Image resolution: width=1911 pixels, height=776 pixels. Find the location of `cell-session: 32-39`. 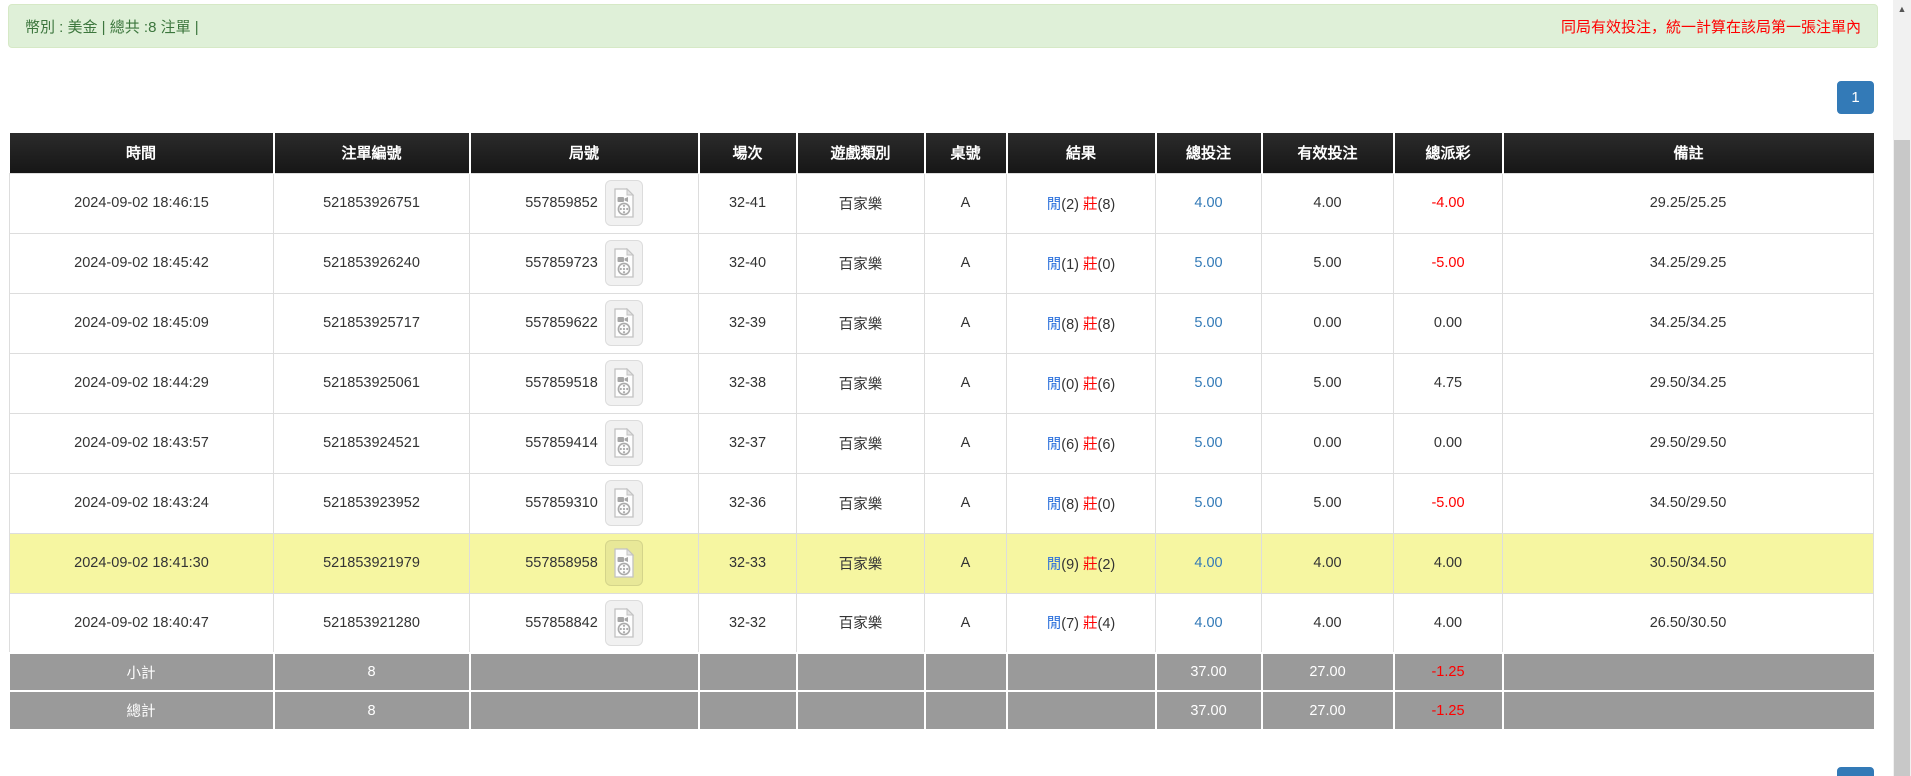

cell-session: 32-39 is located at coordinates (747, 323).